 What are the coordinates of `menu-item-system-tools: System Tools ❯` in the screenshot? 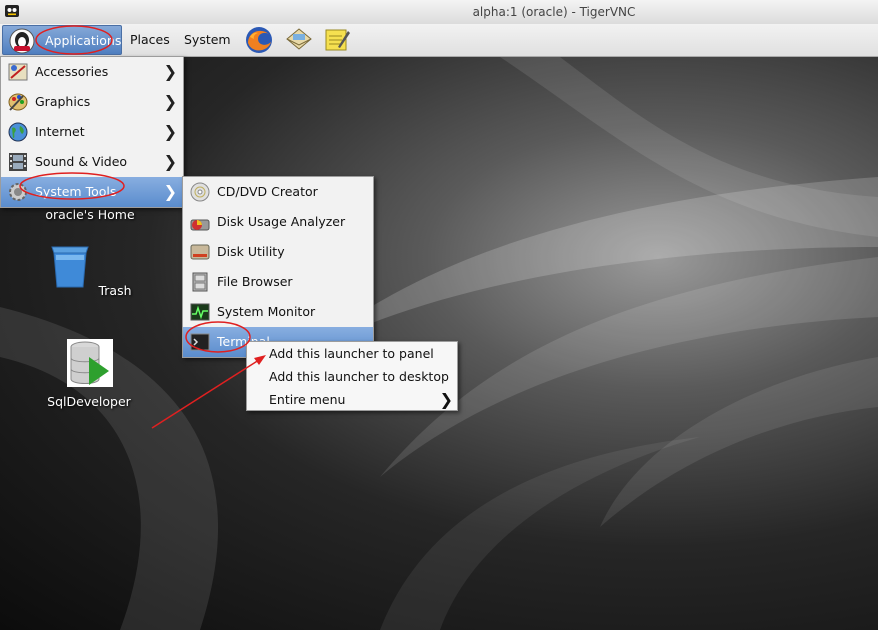 It's located at (92, 192).